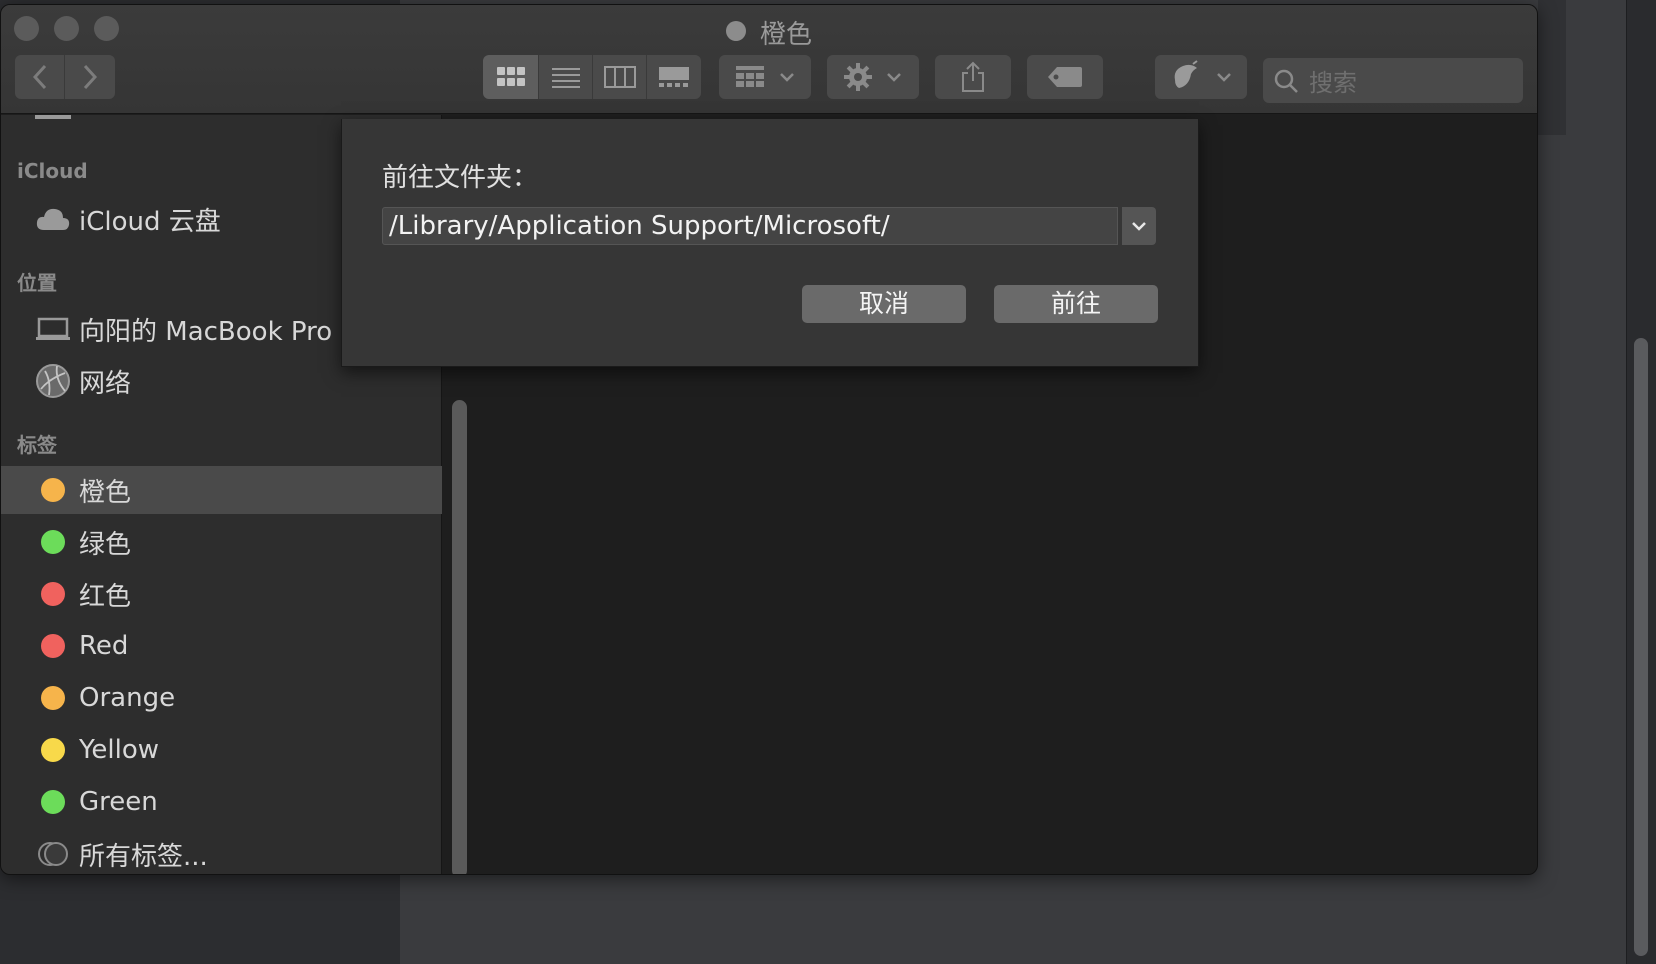 The image size is (1656, 964). Describe the element at coordinates (1286, 81) in the screenshot. I see `search-icon` at that location.